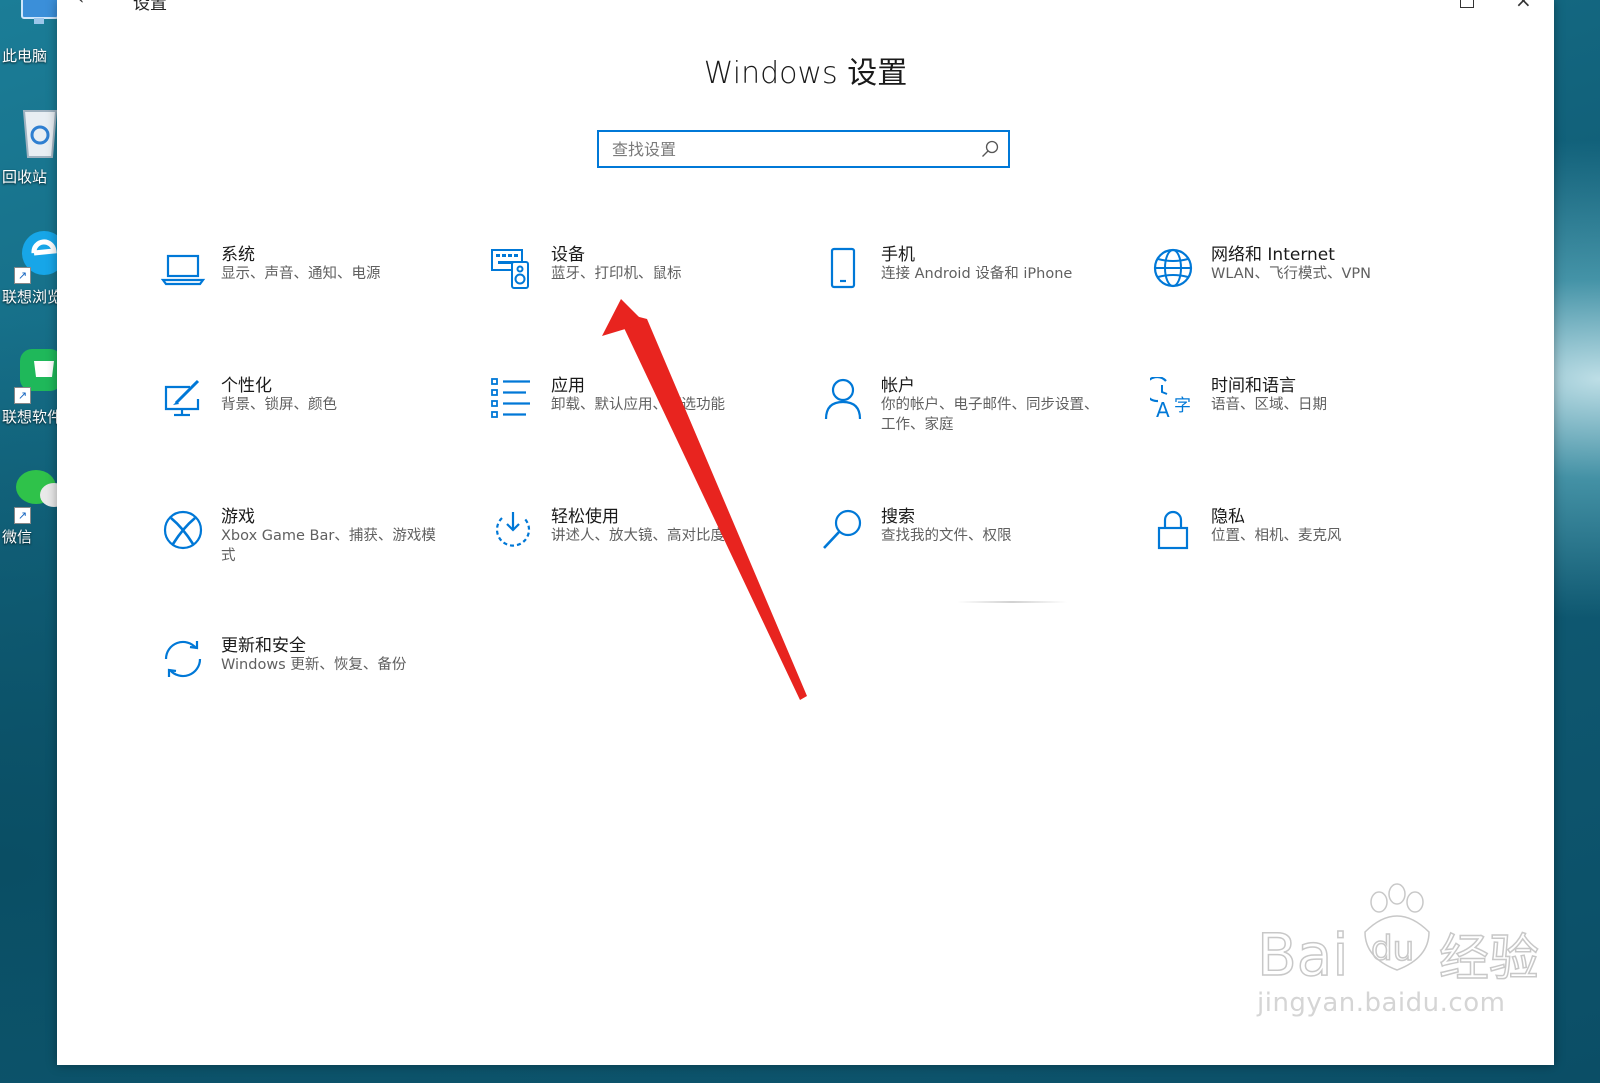  Describe the element at coordinates (977, 274) in the screenshot. I see `tile-description: 连接 Android 设备和 iPhone` at that location.